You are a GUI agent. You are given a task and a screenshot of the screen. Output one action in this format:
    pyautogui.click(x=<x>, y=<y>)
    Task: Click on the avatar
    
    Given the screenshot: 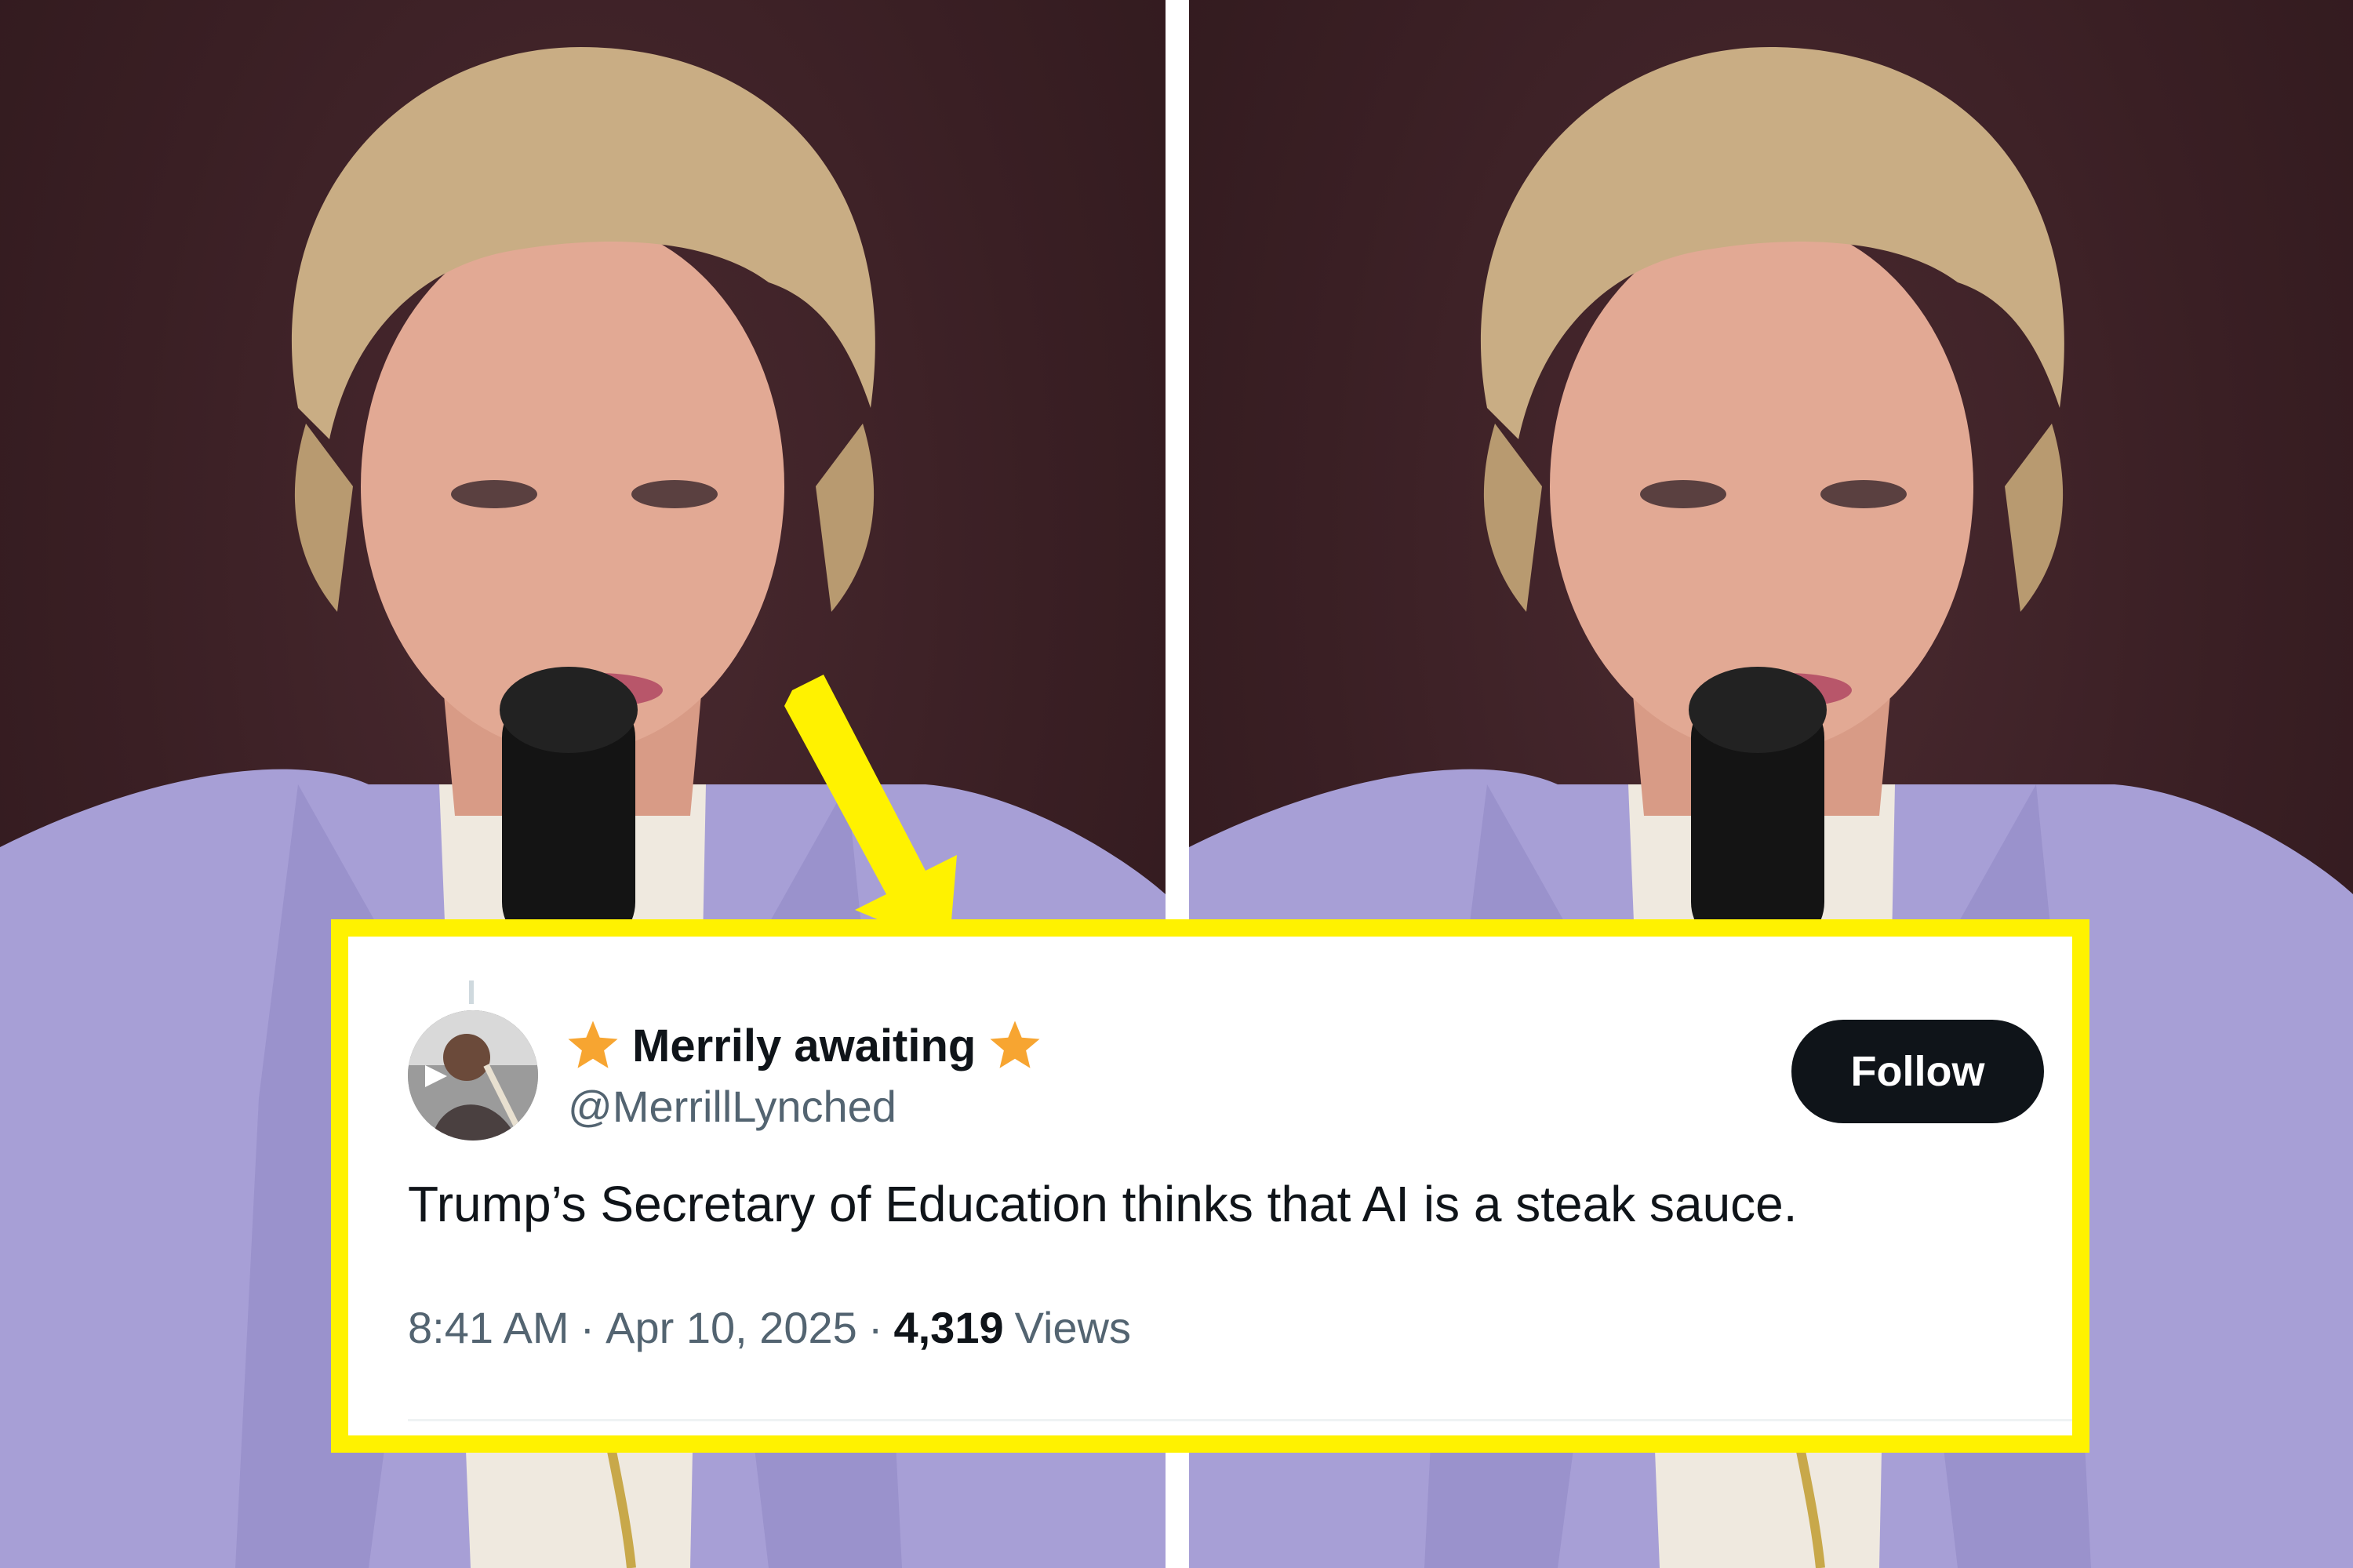 What is the action you would take?
    pyautogui.click(x=473, y=1075)
    